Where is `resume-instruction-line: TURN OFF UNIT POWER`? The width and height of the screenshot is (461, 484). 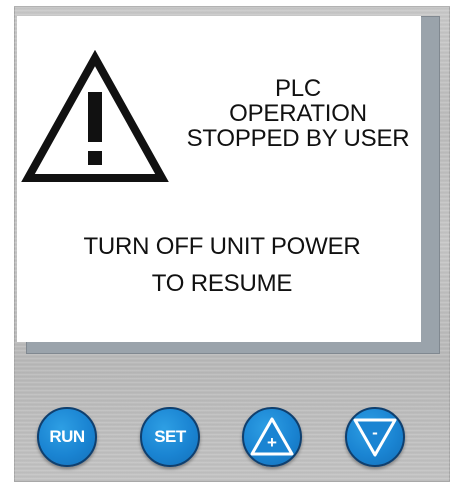
resume-instruction-line: TURN OFF UNIT POWER is located at coordinates (222, 246).